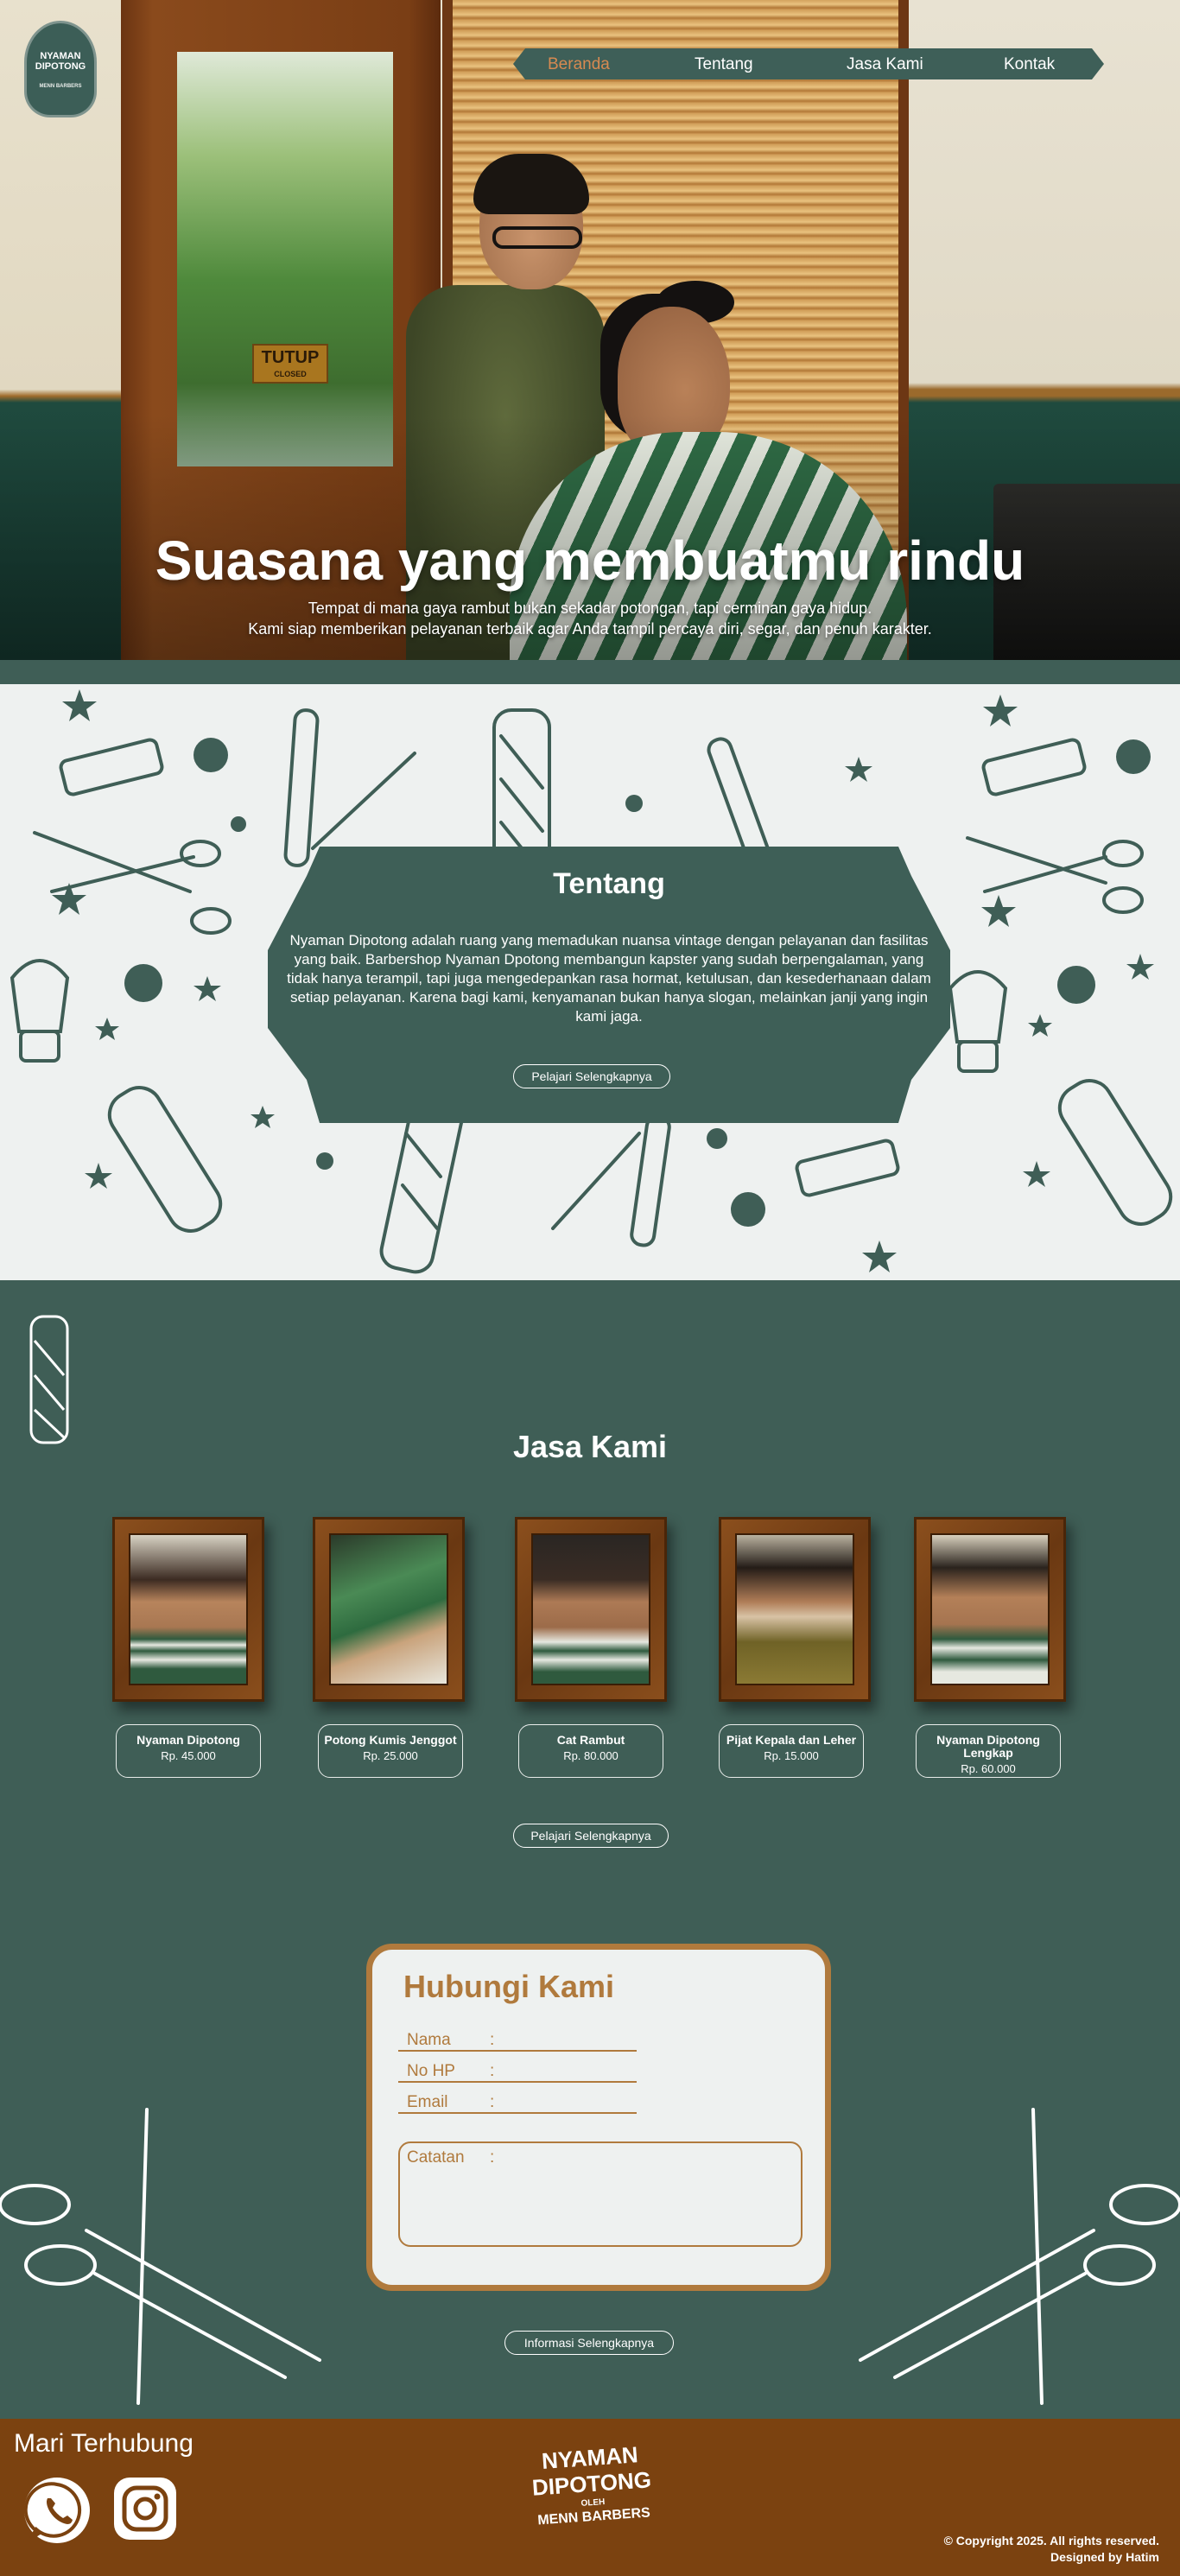  Describe the element at coordinates (808, 63) in the screenshot. I see `main-navigation: Beranda Tentang Jasa Kami Kontak` at that location.